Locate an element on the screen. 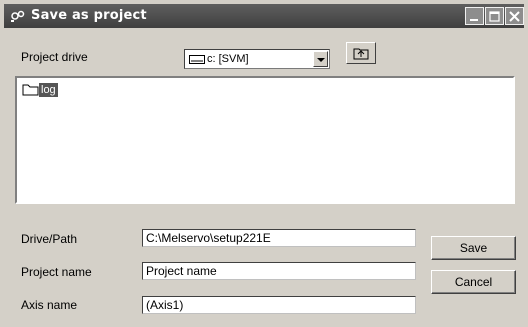  drive-path-label: Drive/Path is located at coordinates (49, 239).